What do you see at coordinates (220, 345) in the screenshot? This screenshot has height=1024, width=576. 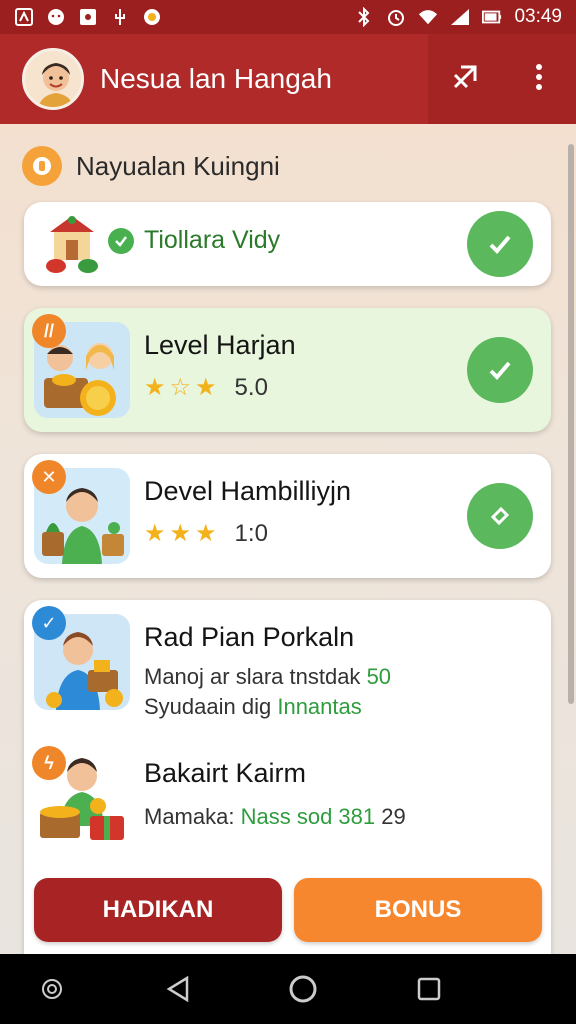 I see `card-title: Level Harjan` at bounding box center [220, 345].